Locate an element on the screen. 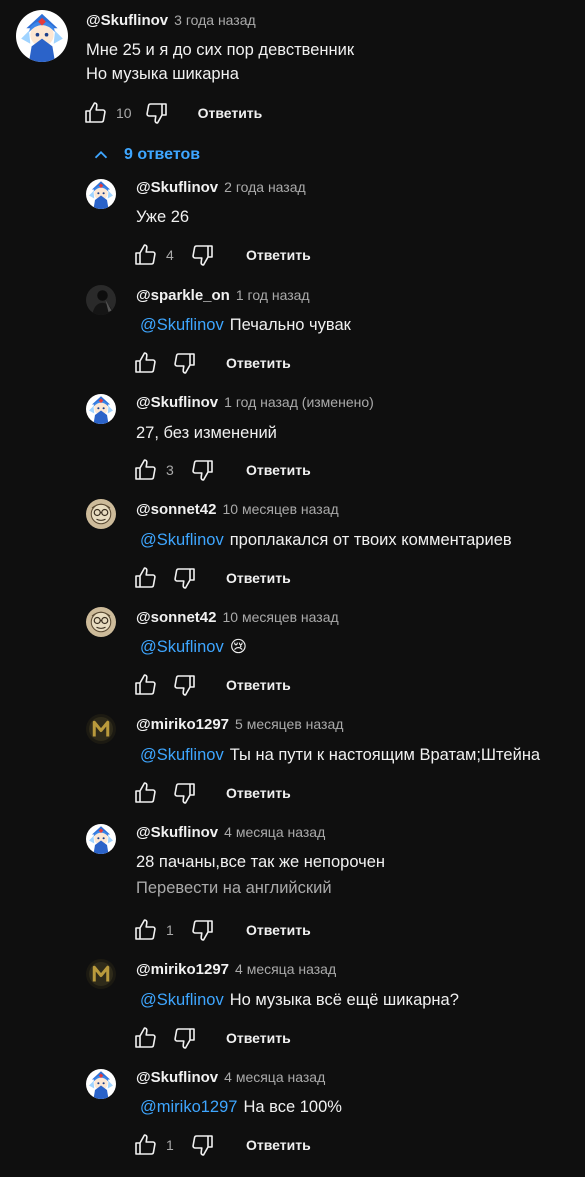  reply-text: @Skuflinov Но музыка всё ещё шикарна? is located at coordinates (299, 1000).